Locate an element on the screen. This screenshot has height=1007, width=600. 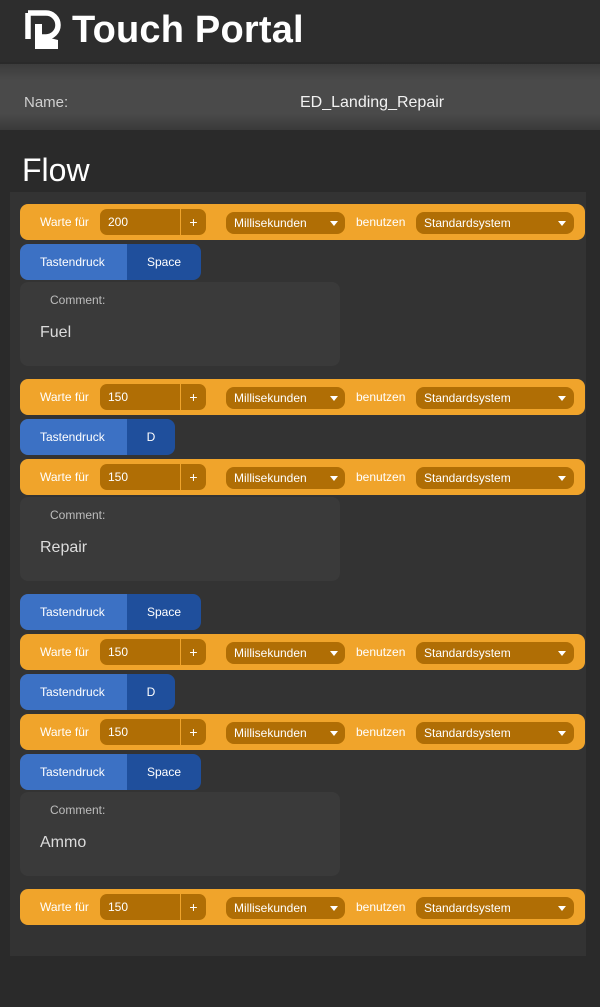
touch-portal-logo-icon is located at coordinates (43, 29).